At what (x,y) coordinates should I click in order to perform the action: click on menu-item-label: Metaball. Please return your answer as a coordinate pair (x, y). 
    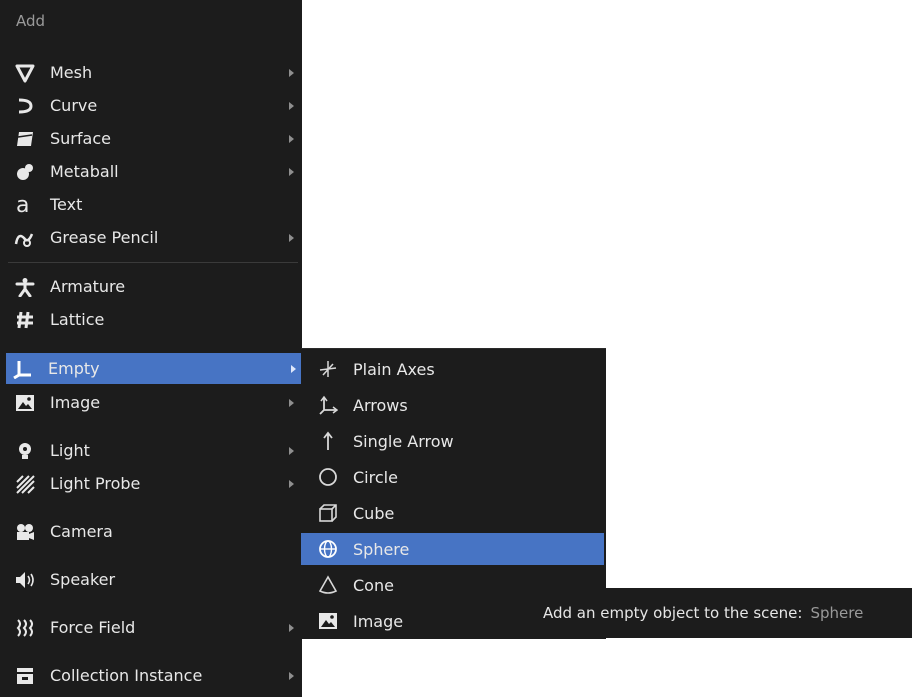
    Looking at the image, I should click on (84, 171).